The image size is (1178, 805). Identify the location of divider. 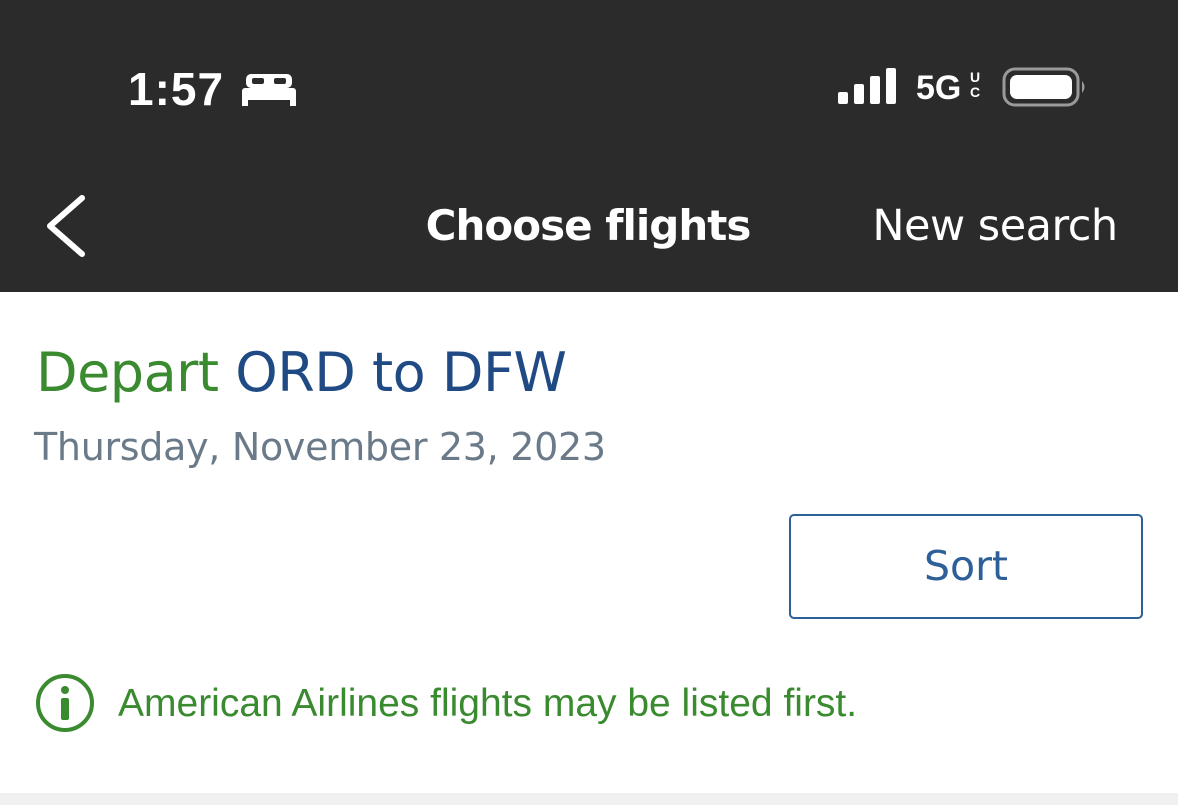
(589, 799).